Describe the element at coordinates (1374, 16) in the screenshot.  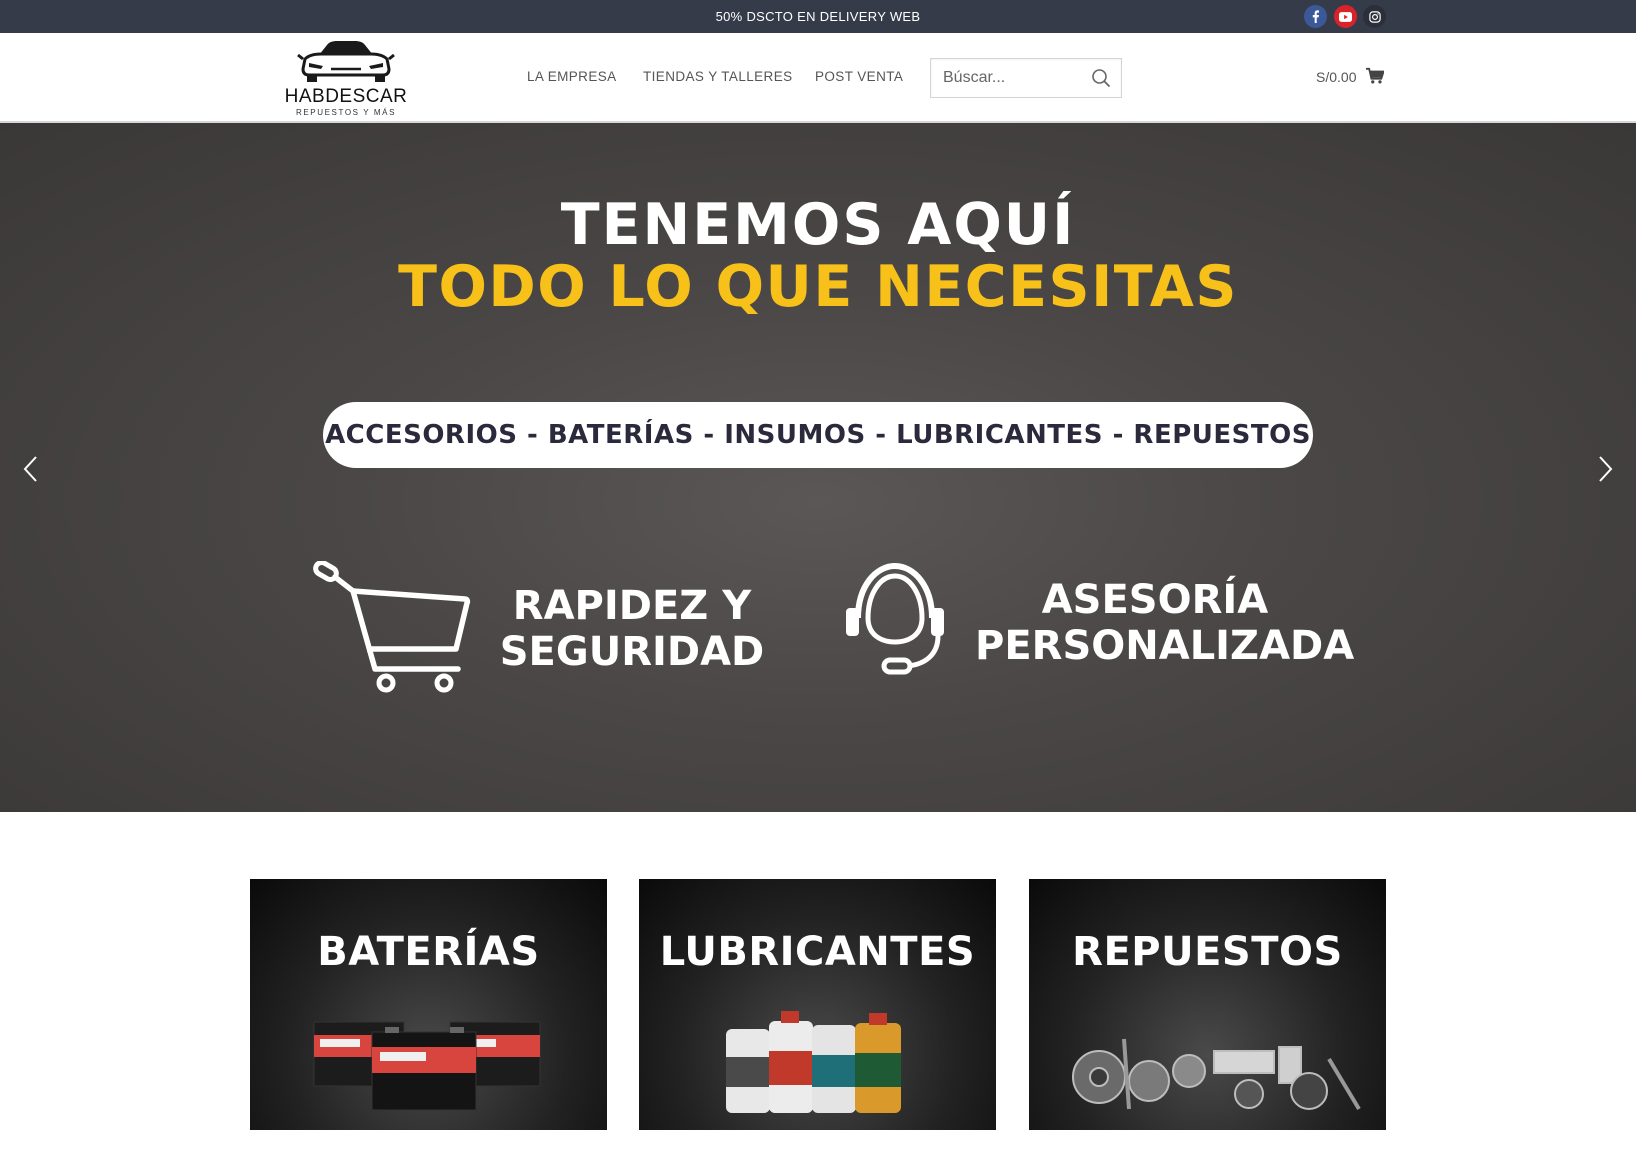
I see `instagram-icon` at that location.